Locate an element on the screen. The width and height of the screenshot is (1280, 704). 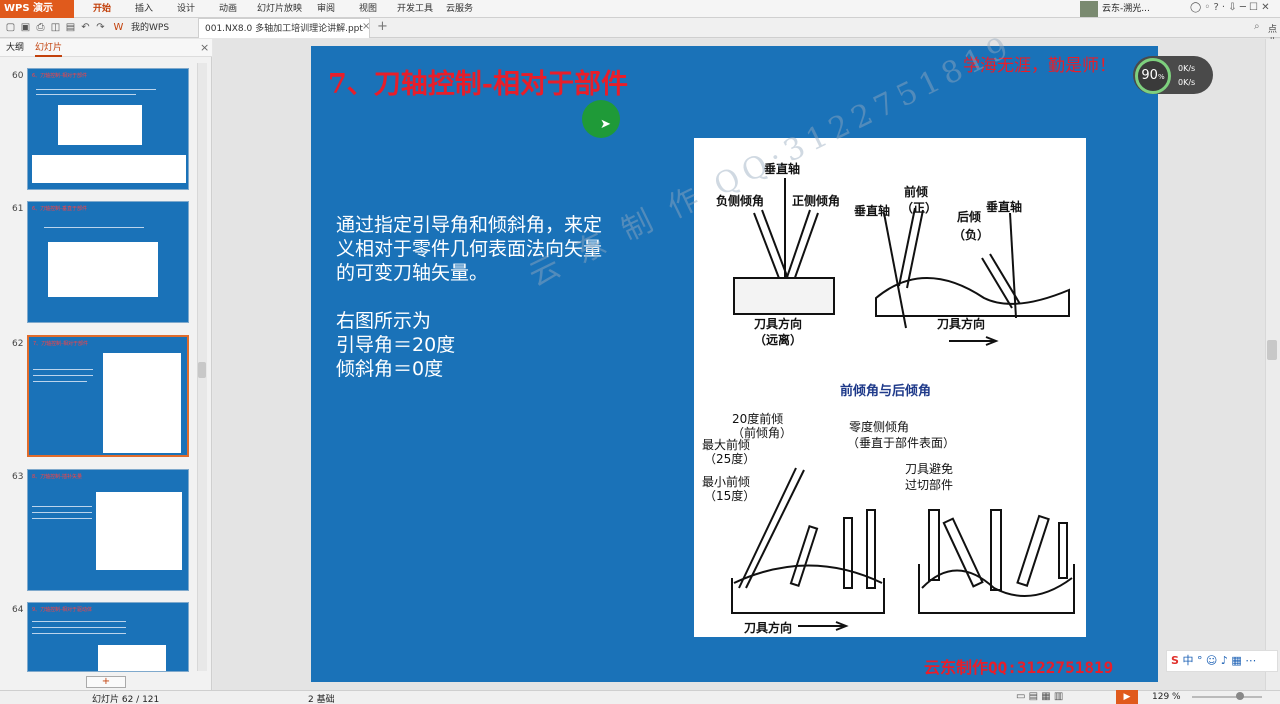
search-icon: ⌕ is located at coordinates (1257, 26).